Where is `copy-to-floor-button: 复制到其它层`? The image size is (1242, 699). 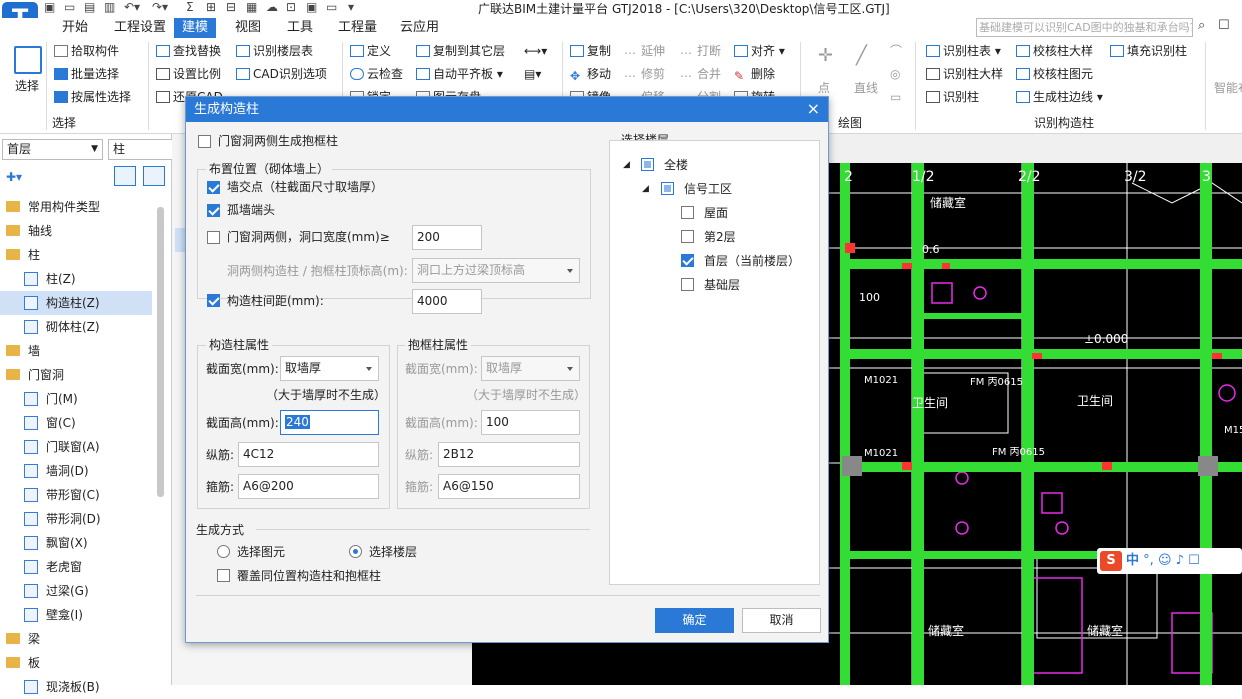 copy-to-floor-button: 复制到其它层 is located at coordinates (460, 51).